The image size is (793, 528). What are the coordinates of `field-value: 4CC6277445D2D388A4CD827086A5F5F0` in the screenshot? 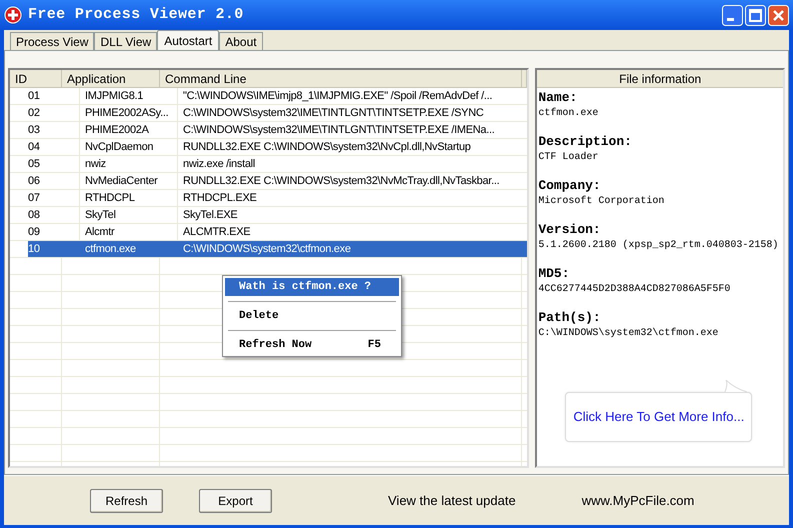 It's located at (635, 289).